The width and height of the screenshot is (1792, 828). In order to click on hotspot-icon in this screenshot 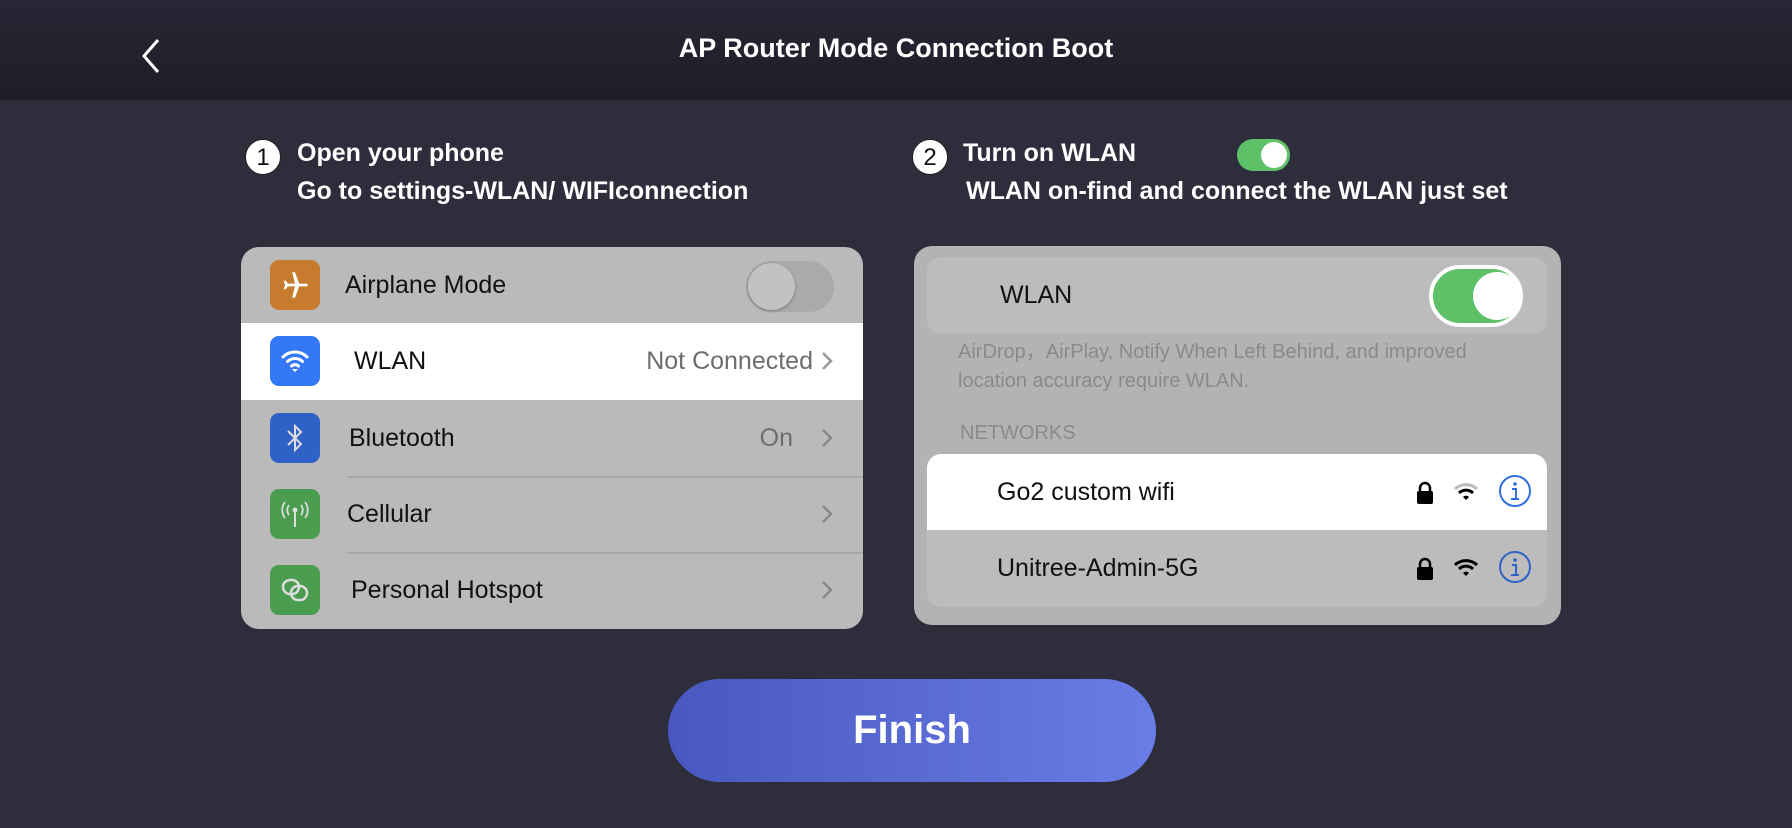, I will do `click(295, 590)`.